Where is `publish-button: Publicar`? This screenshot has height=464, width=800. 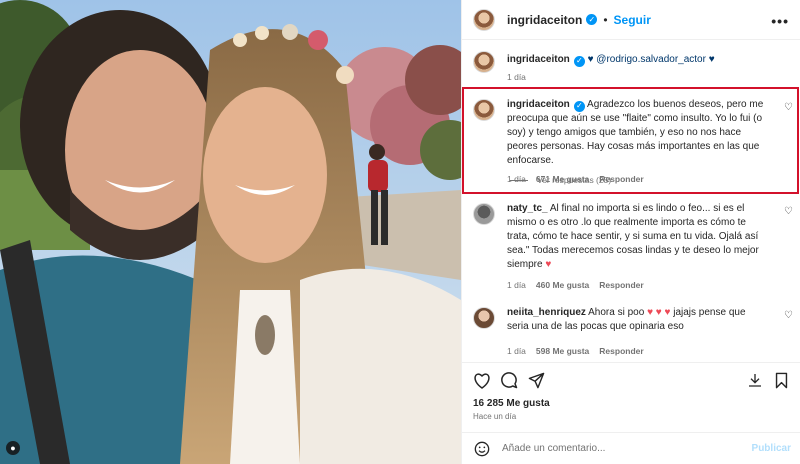 publish-button: Publicar is located at coordinates (771, 448).